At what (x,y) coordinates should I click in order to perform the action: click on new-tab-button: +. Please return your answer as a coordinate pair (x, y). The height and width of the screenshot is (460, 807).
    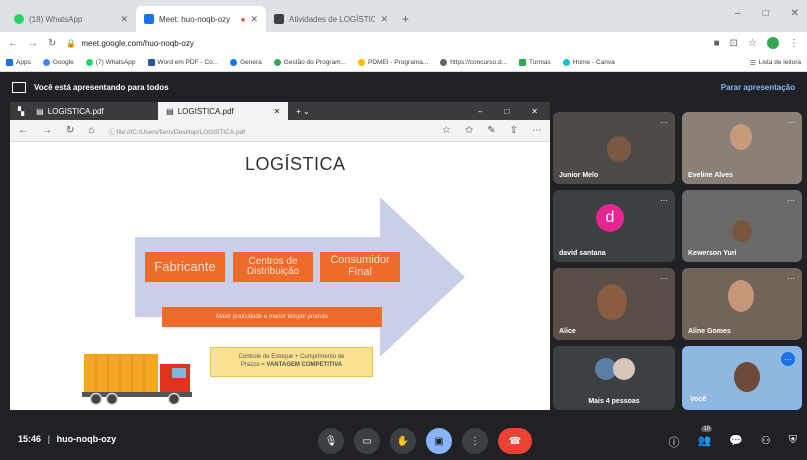
    Looking at the image, I should click on (405, 19).